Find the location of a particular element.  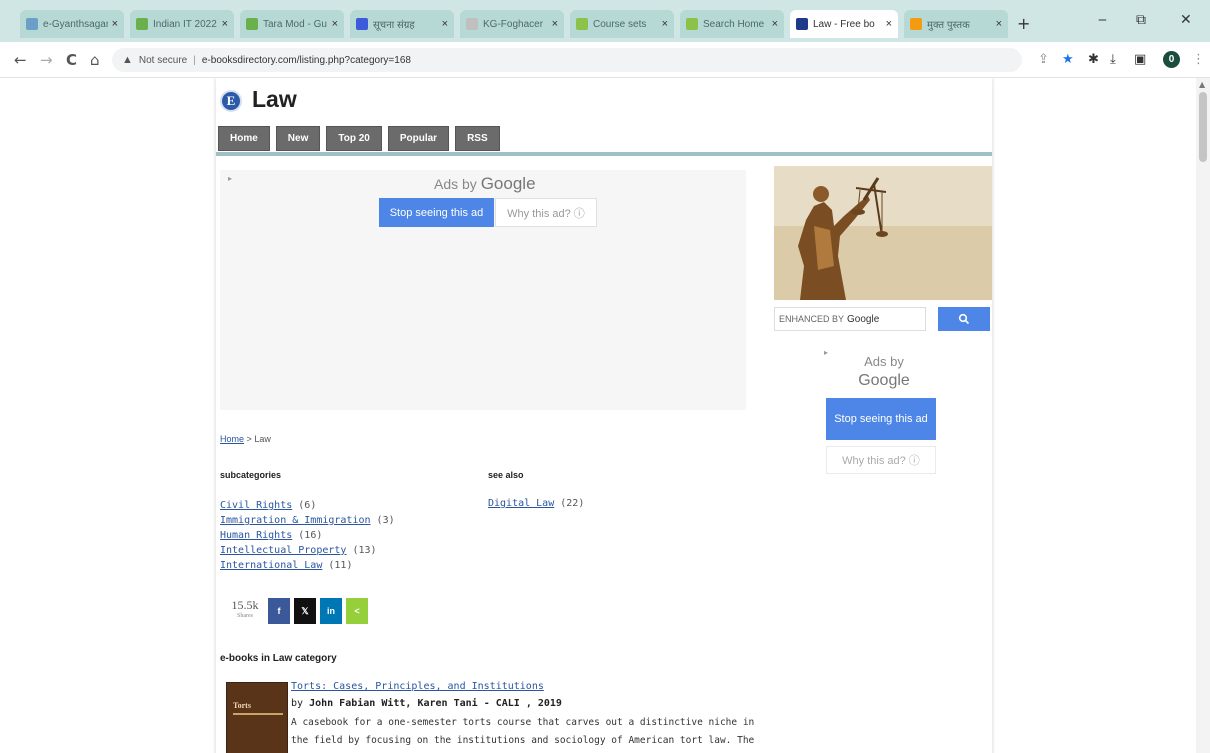

browser-tab: Search Home × is located at coordinates (732, 24).